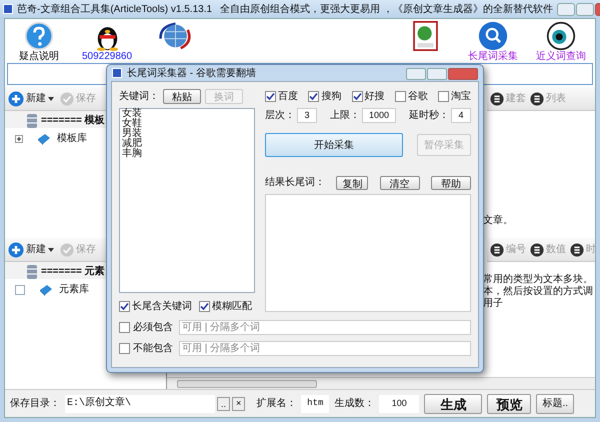 This screenshot has height=422, width=600. I want to click on clear-button: ×, so click(239, 403).